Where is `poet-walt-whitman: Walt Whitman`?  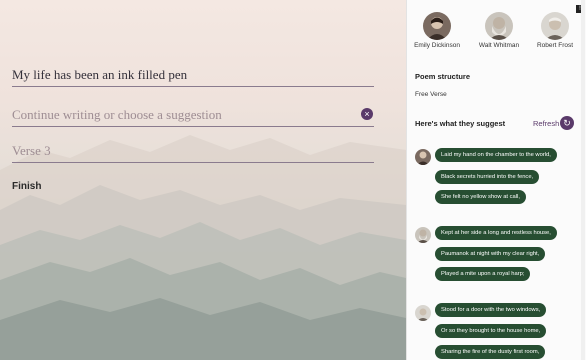
poet-walt-whitman: Walt Whitman is located at coordinates (499, 31).